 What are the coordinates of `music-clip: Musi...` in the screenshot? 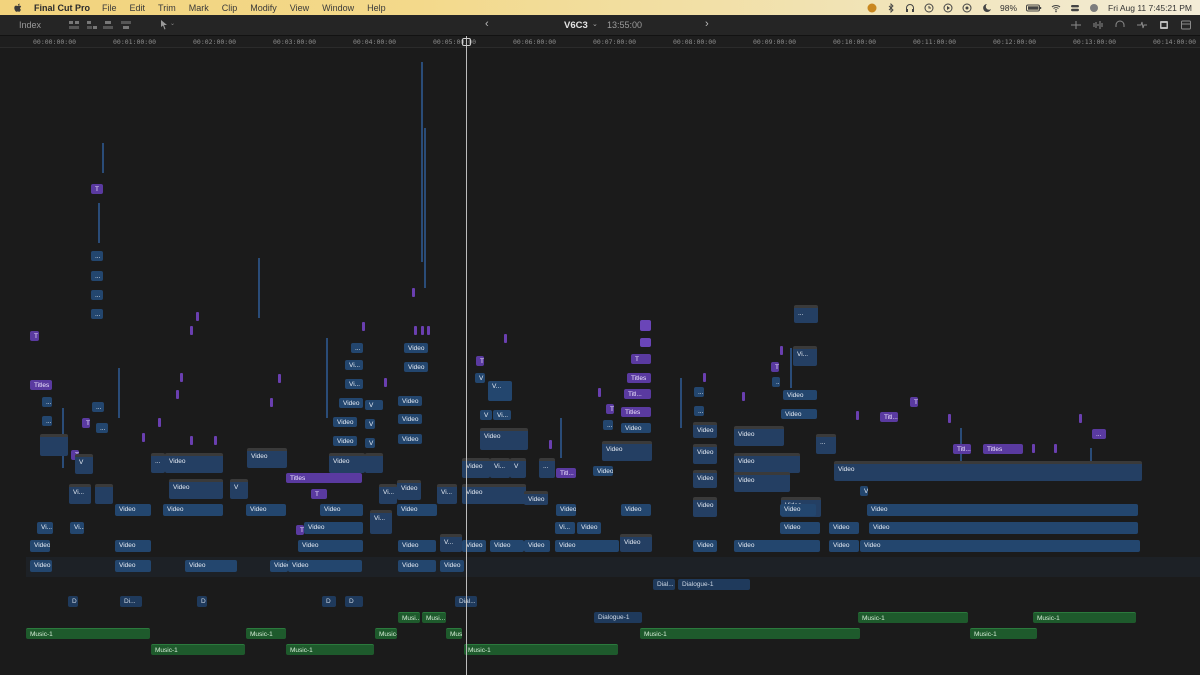 It's located at (409, 617).